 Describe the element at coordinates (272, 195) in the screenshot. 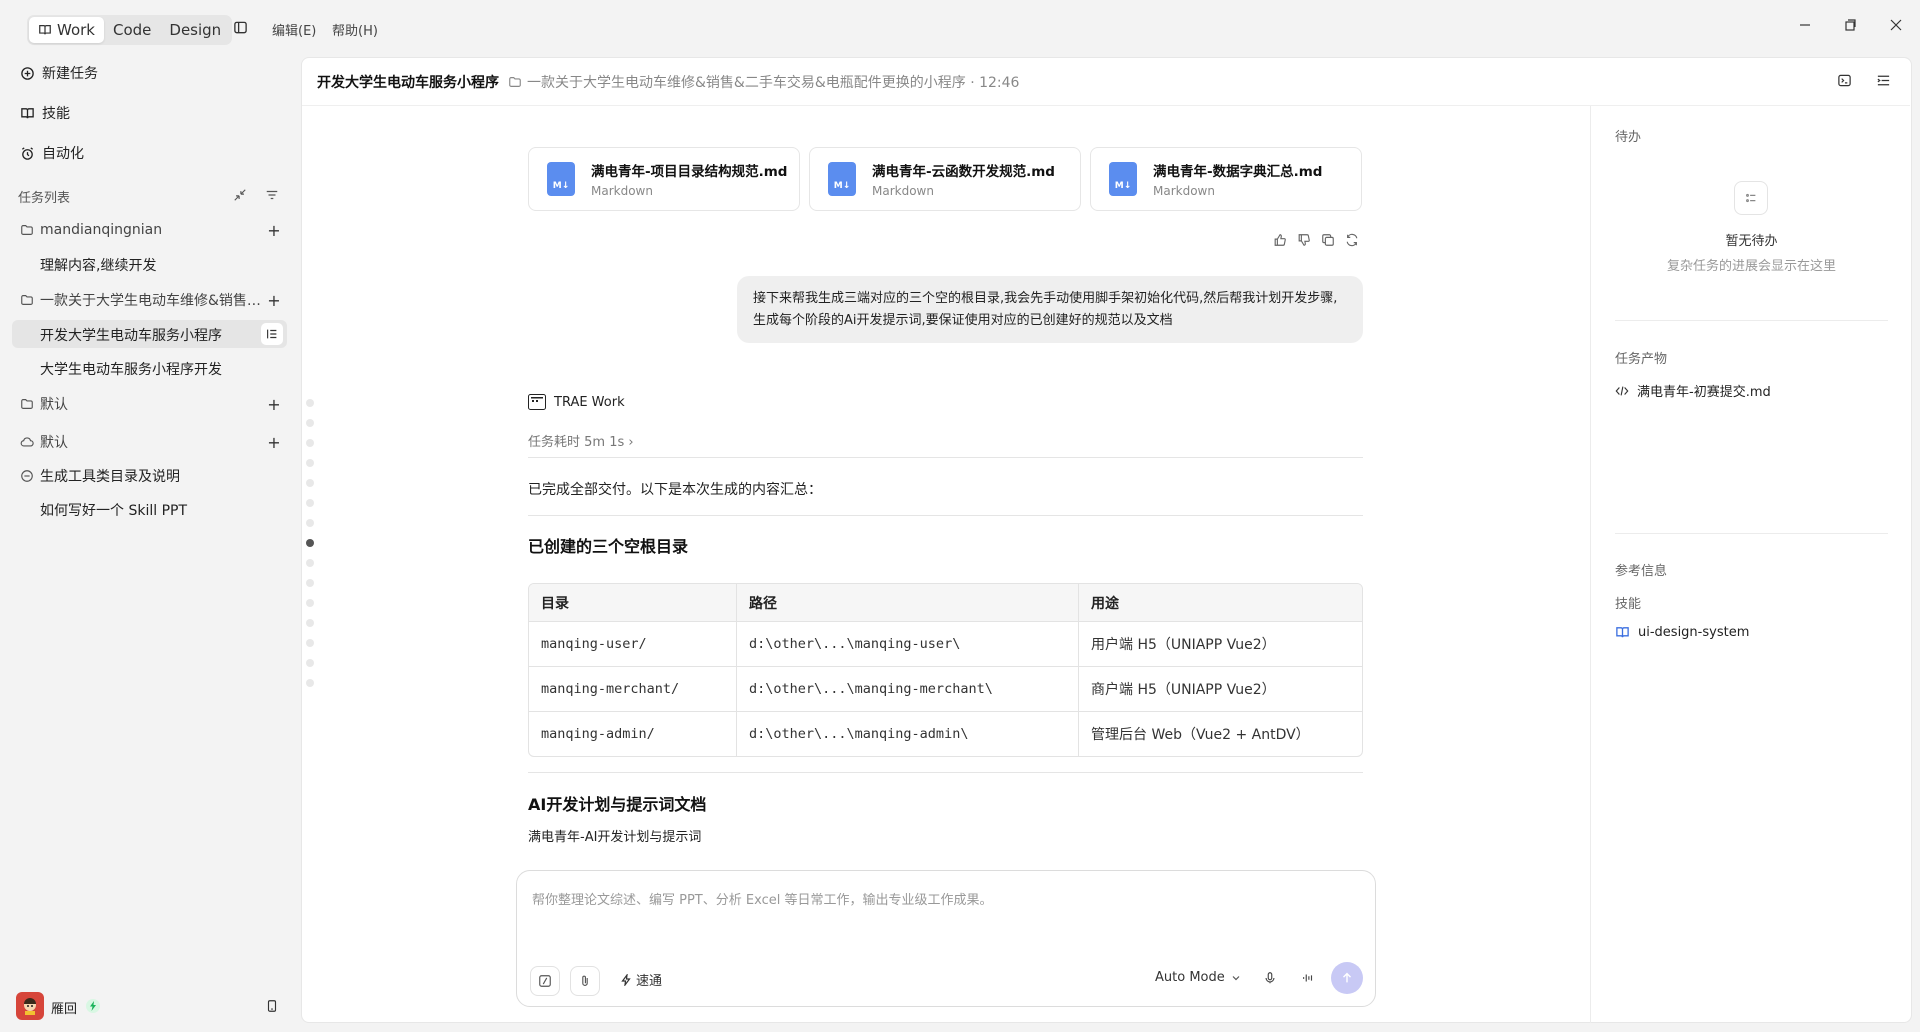

I see `filter-icon` at that location.